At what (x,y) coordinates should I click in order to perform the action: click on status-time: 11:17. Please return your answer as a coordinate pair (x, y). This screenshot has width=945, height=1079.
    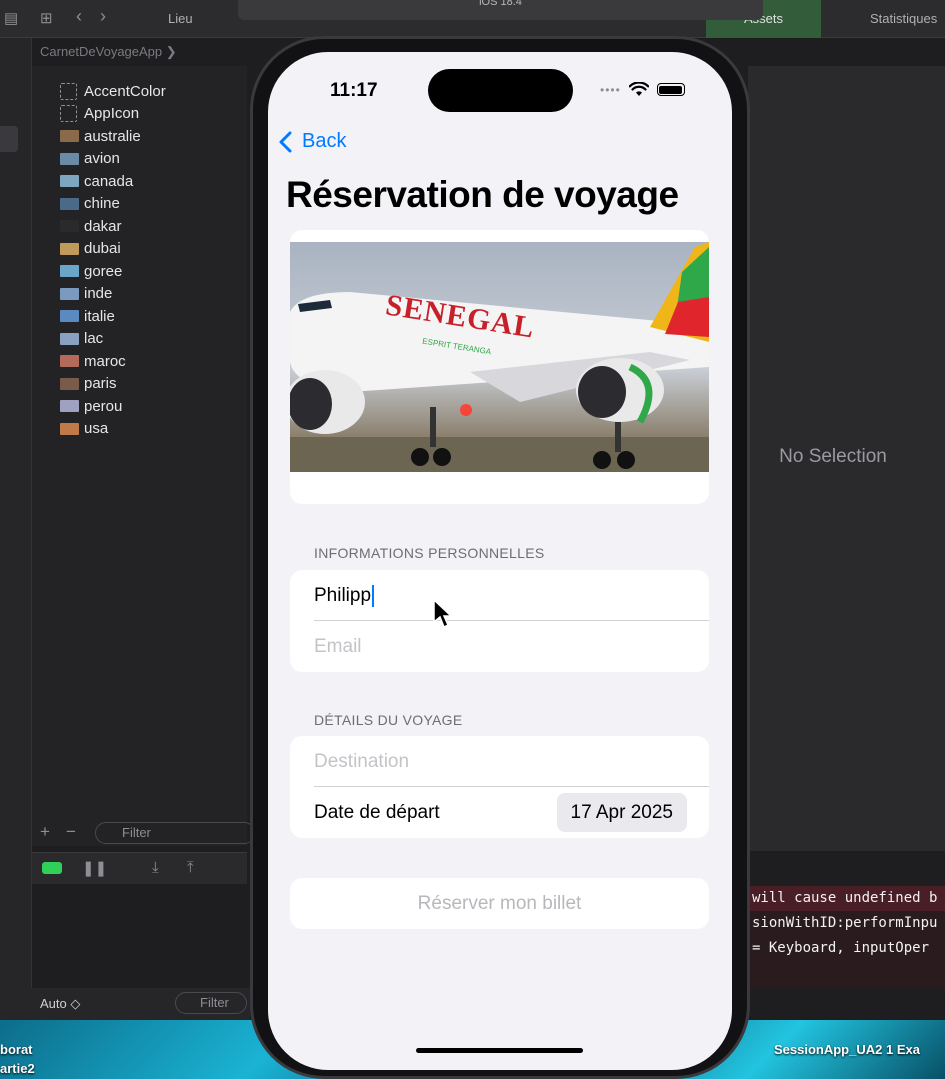
    Looking at the image, I should click on (354, 90).